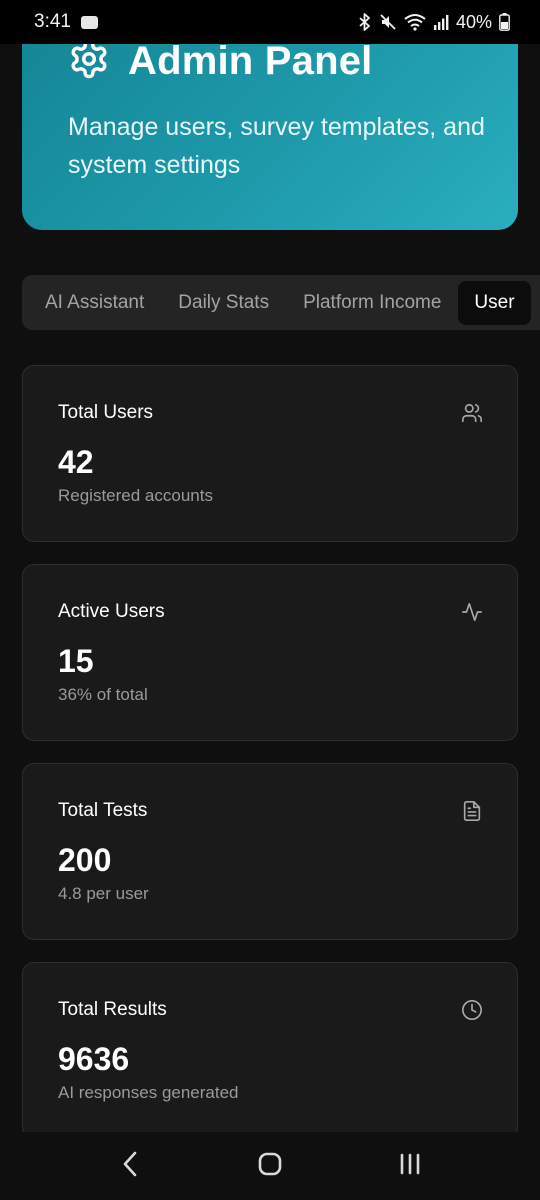  What do you see at coordinates (76, 462) in the screenshot?
I see `stat-value: 42` at bounding box center [76, 462].